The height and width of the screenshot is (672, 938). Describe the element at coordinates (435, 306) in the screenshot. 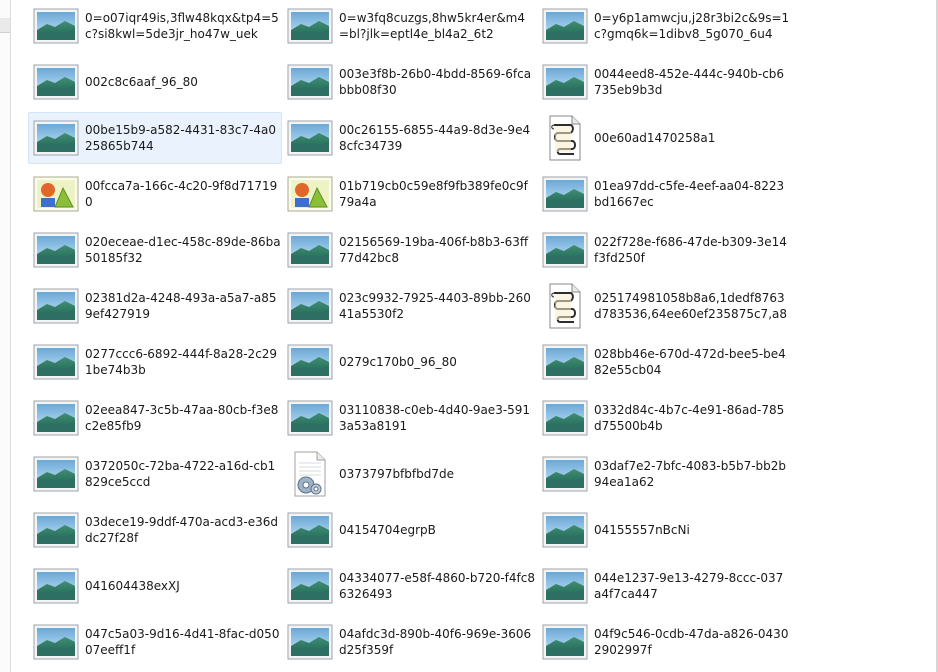

I see `file-name: 023c9932-7925-4403-89bb-26041a5530f2` at that location.